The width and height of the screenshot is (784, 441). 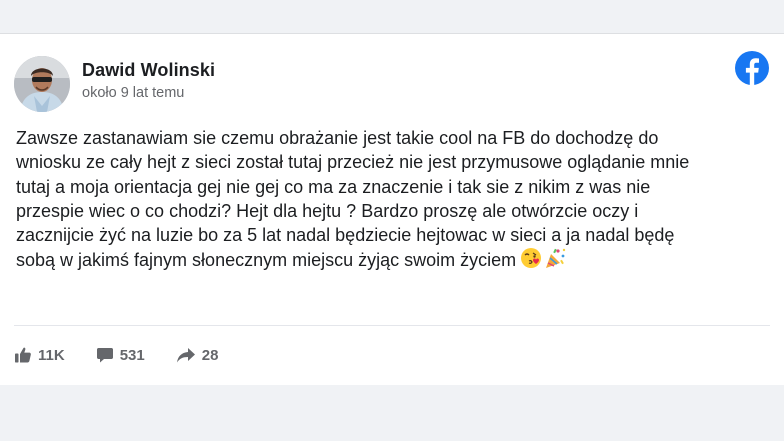 I want to click on avatar, so click(x=42, y=84).